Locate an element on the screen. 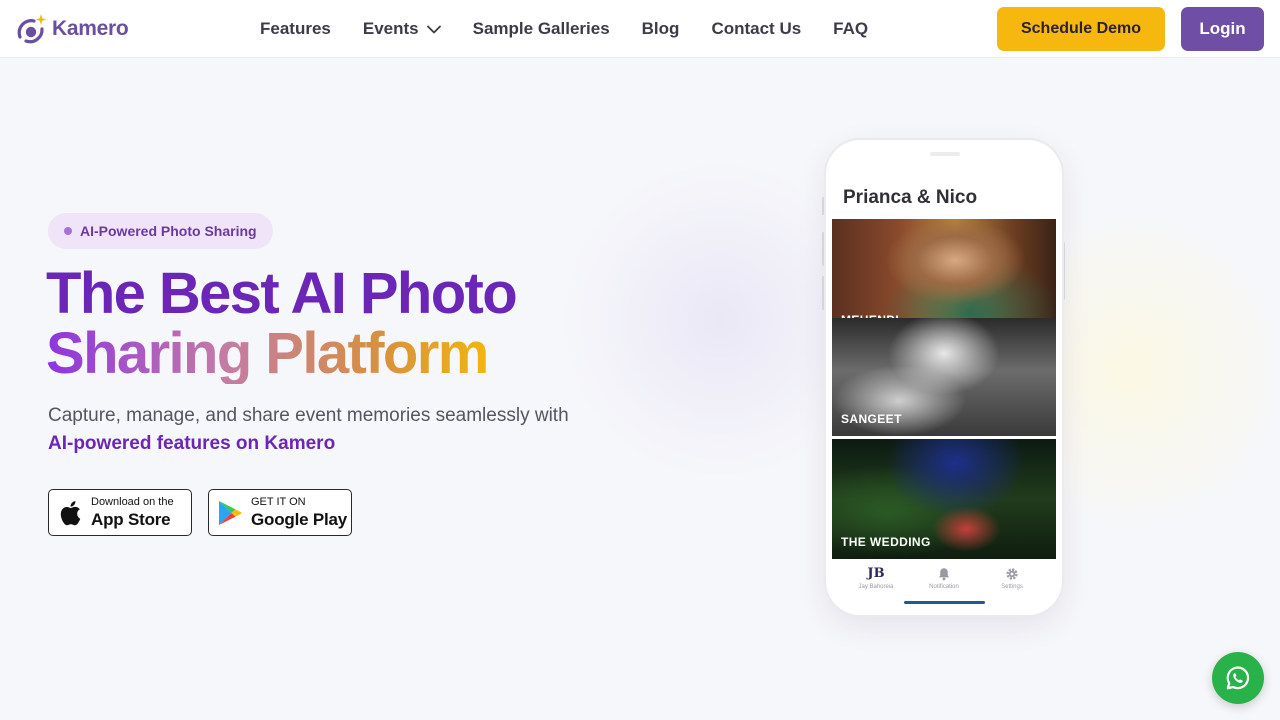  badge-dot is located at coordinates (68, 231).